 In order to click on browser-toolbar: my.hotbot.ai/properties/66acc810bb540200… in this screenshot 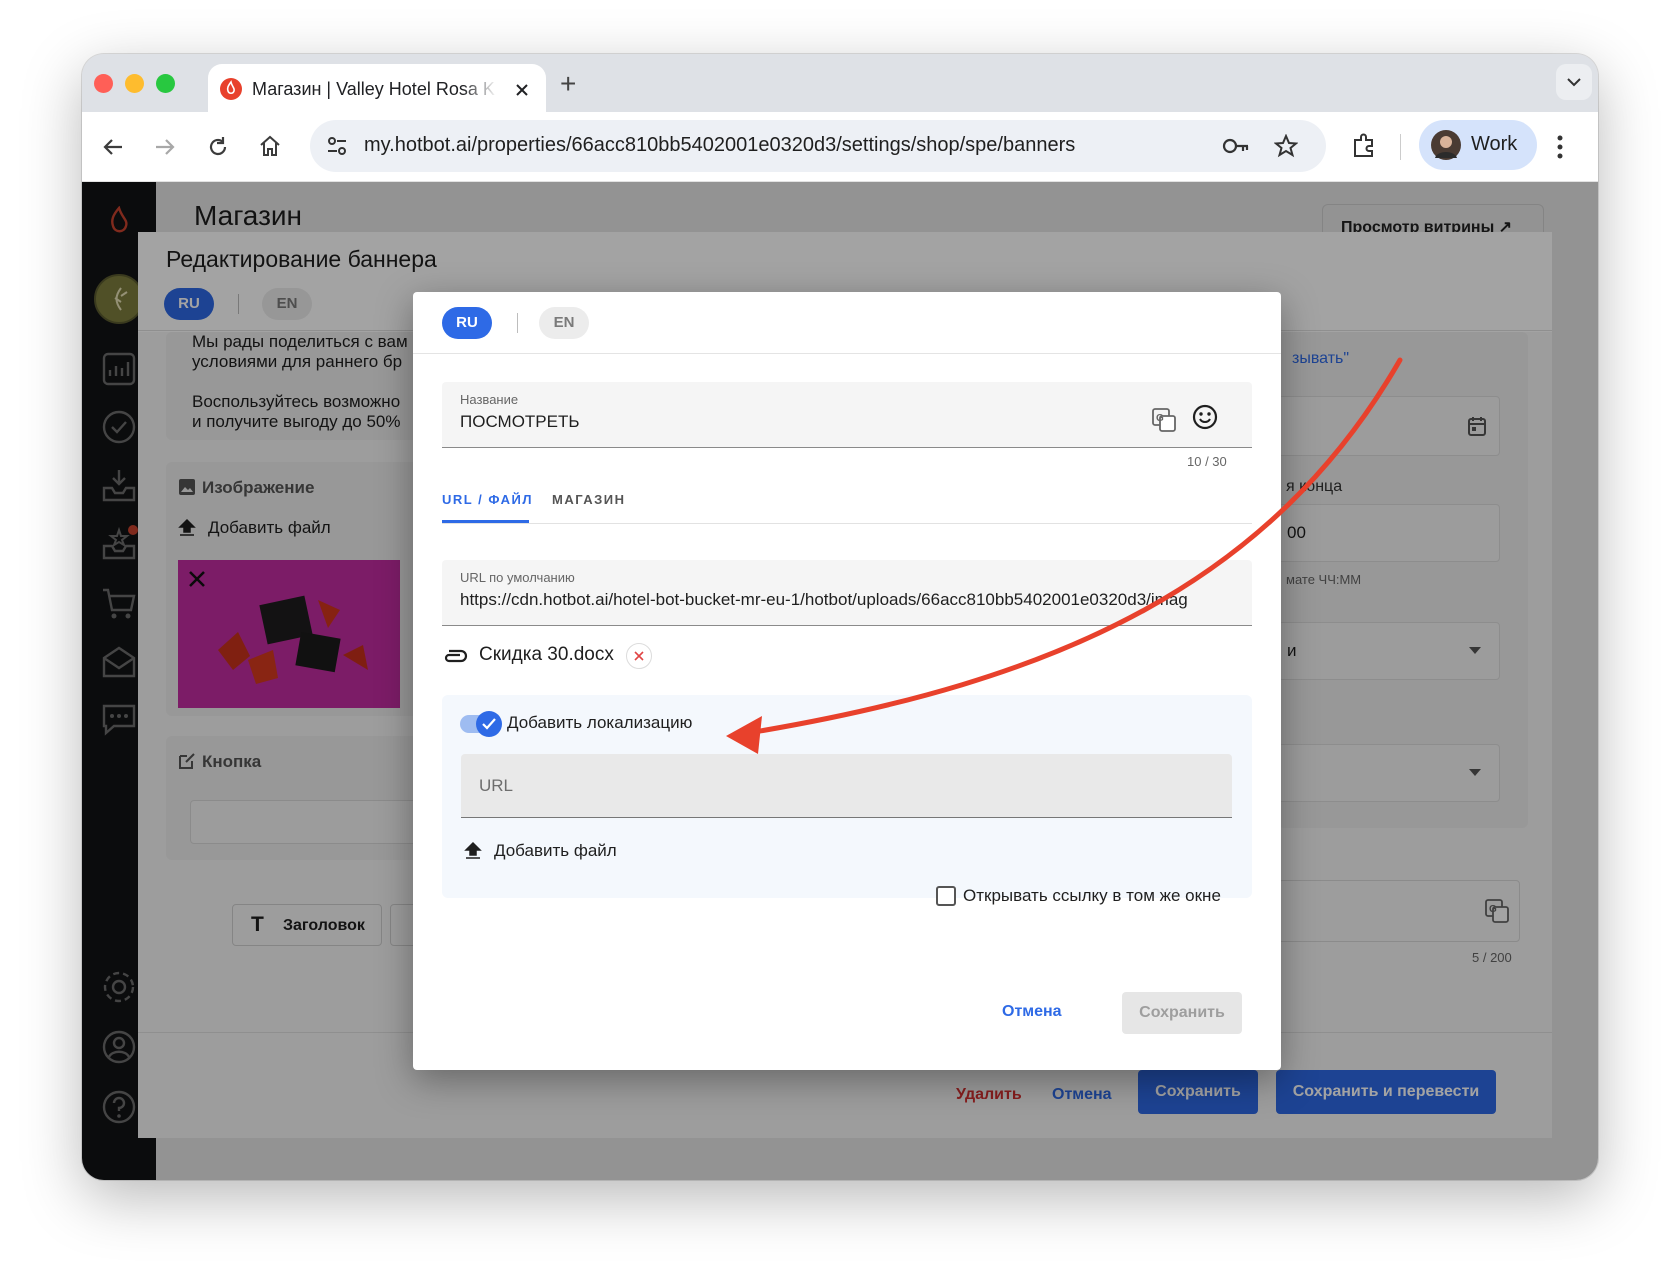, I will do `click(840, 147)`.